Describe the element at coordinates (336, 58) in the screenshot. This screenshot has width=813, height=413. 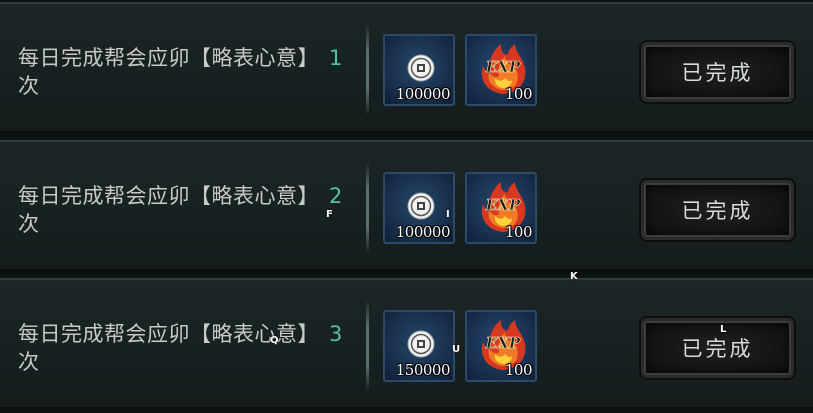
I see `task-count: 1` at that location.